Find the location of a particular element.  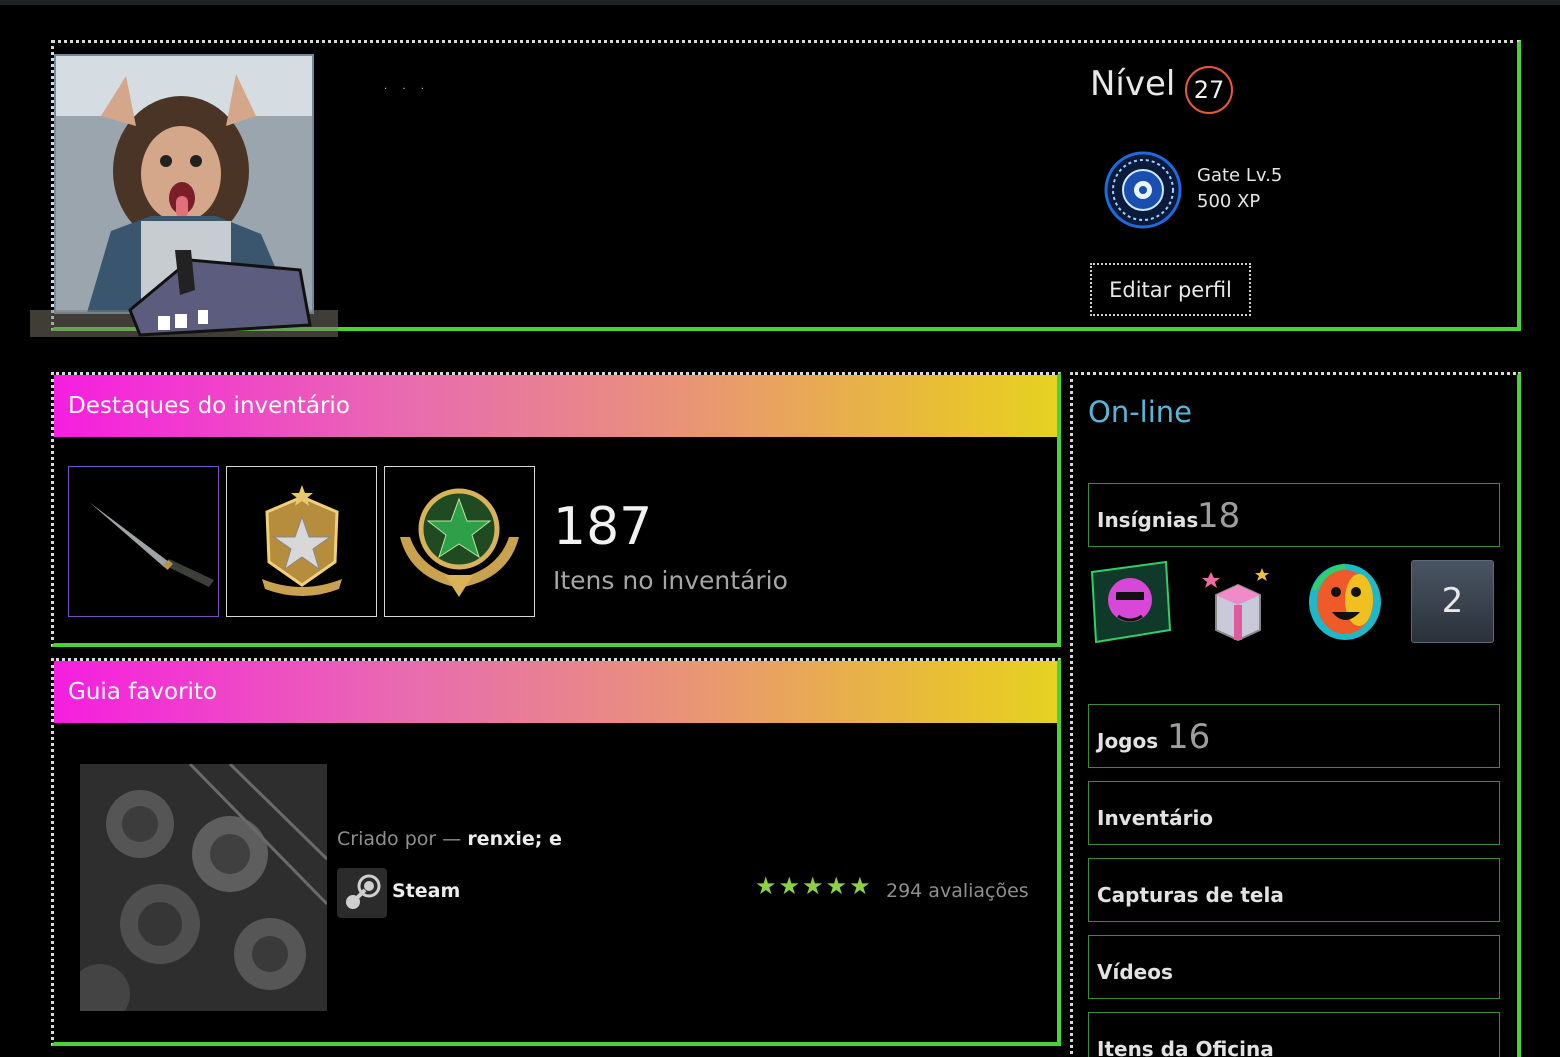

badges-label: Insígnias is located at coordinates (1148, 520).